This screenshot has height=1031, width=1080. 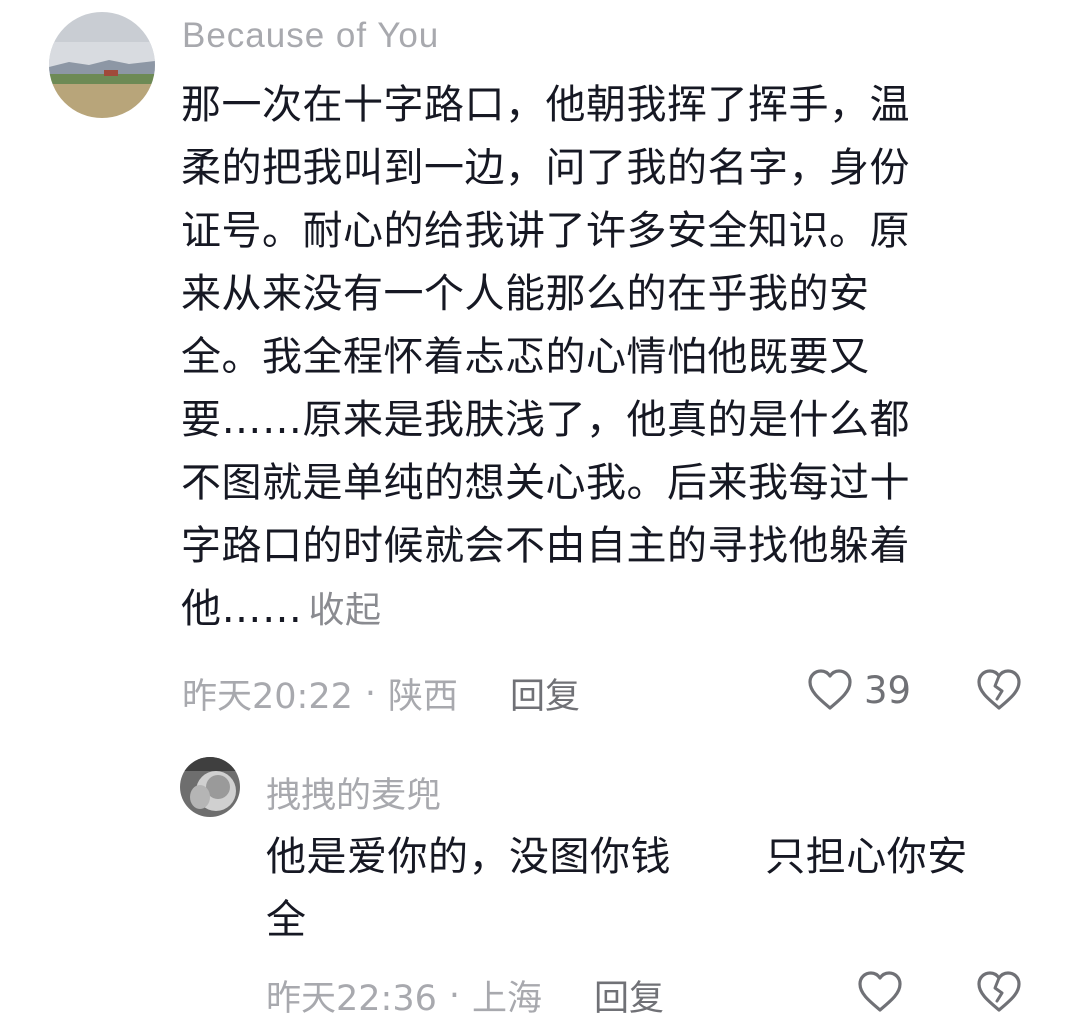 I want to click on comment-line: 要……原来是我肤浅了，他真的是什么都, so click(x=545, y=420).